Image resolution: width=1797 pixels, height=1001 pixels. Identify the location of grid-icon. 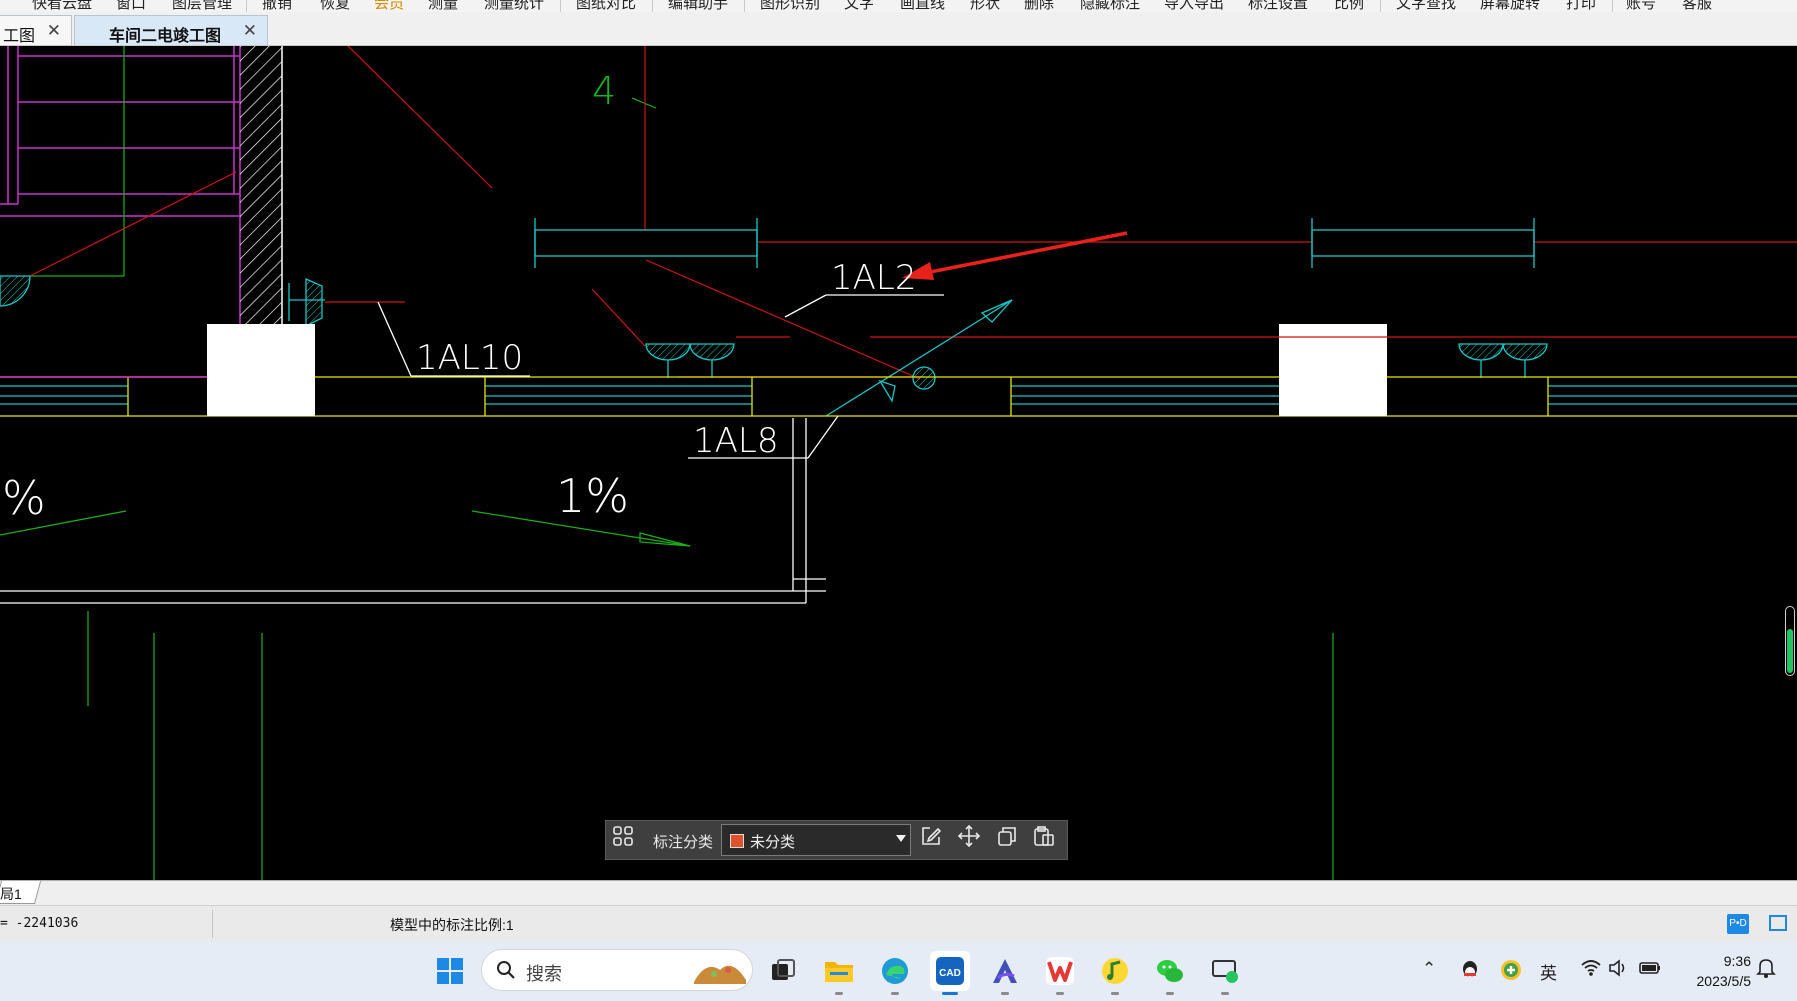
(627, 840).